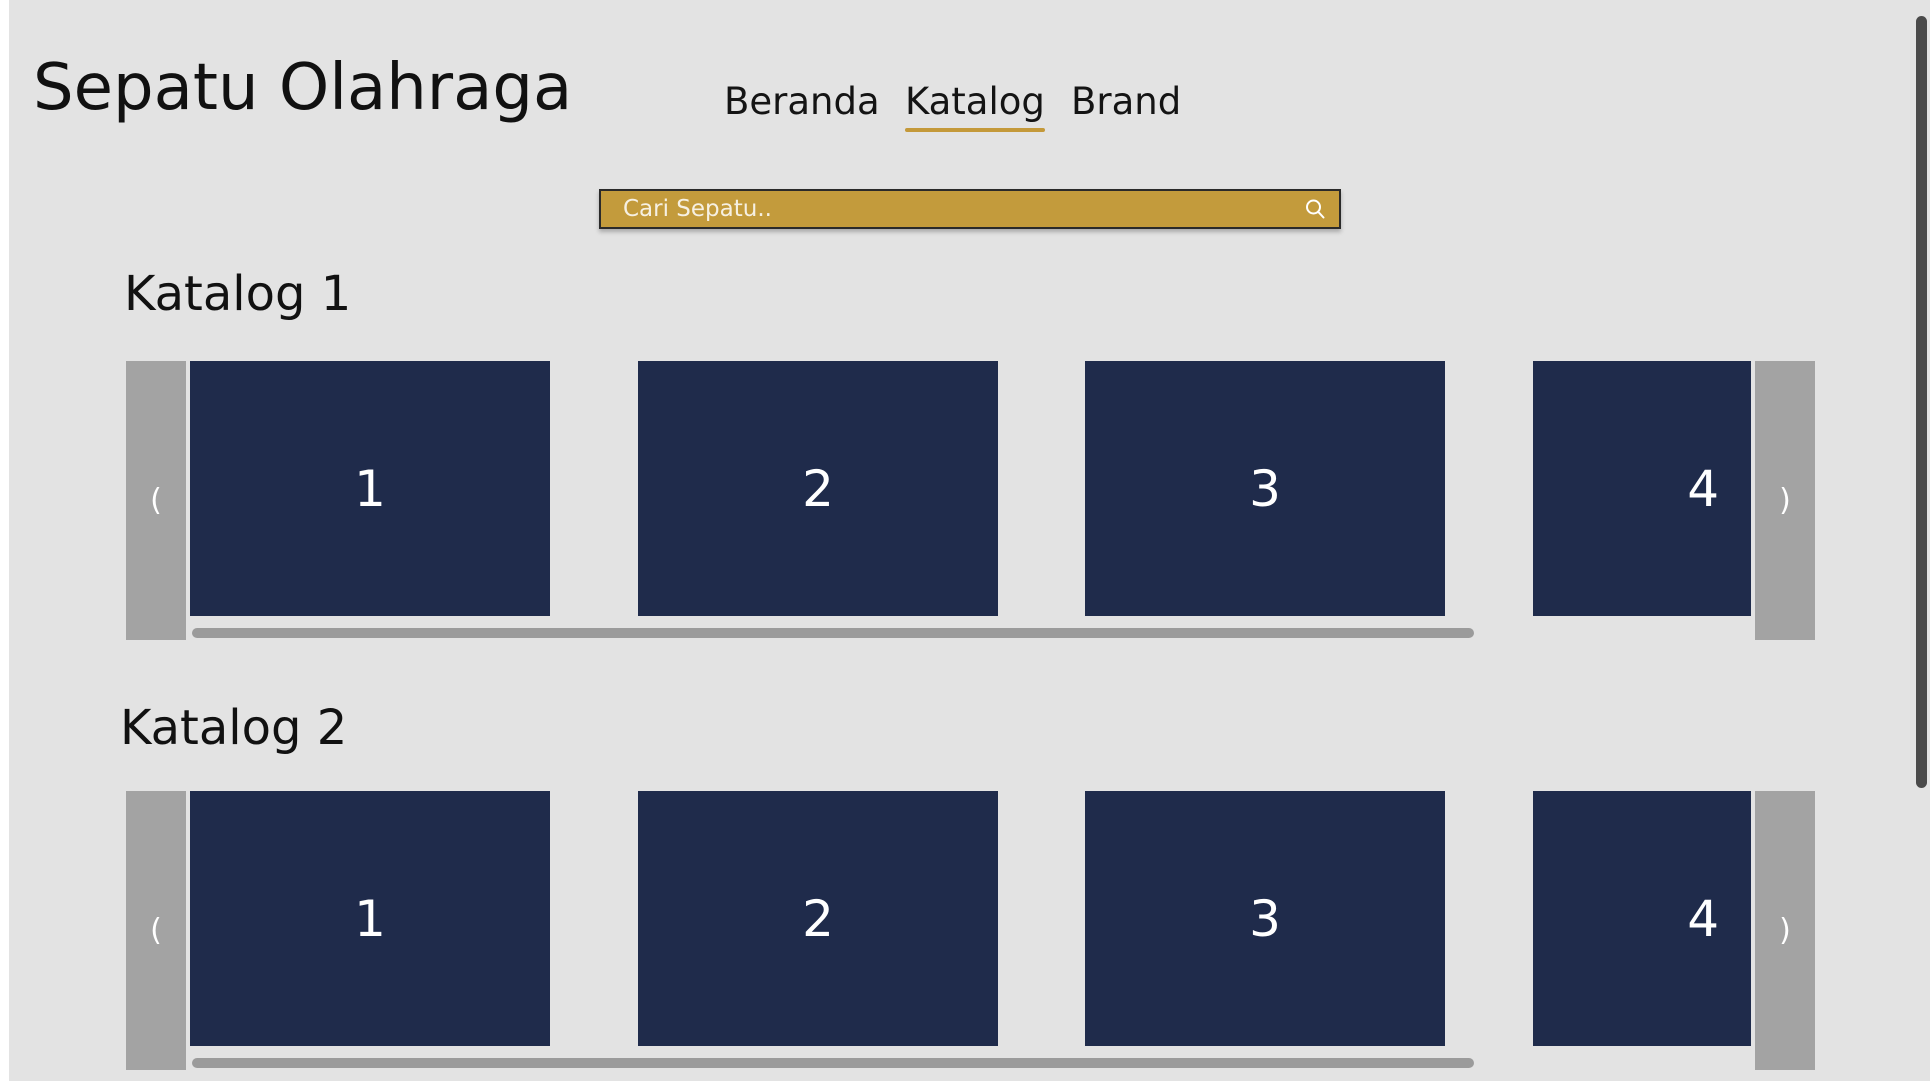  I want to click on catalog-2-scrollbar, so click(833, 1063).